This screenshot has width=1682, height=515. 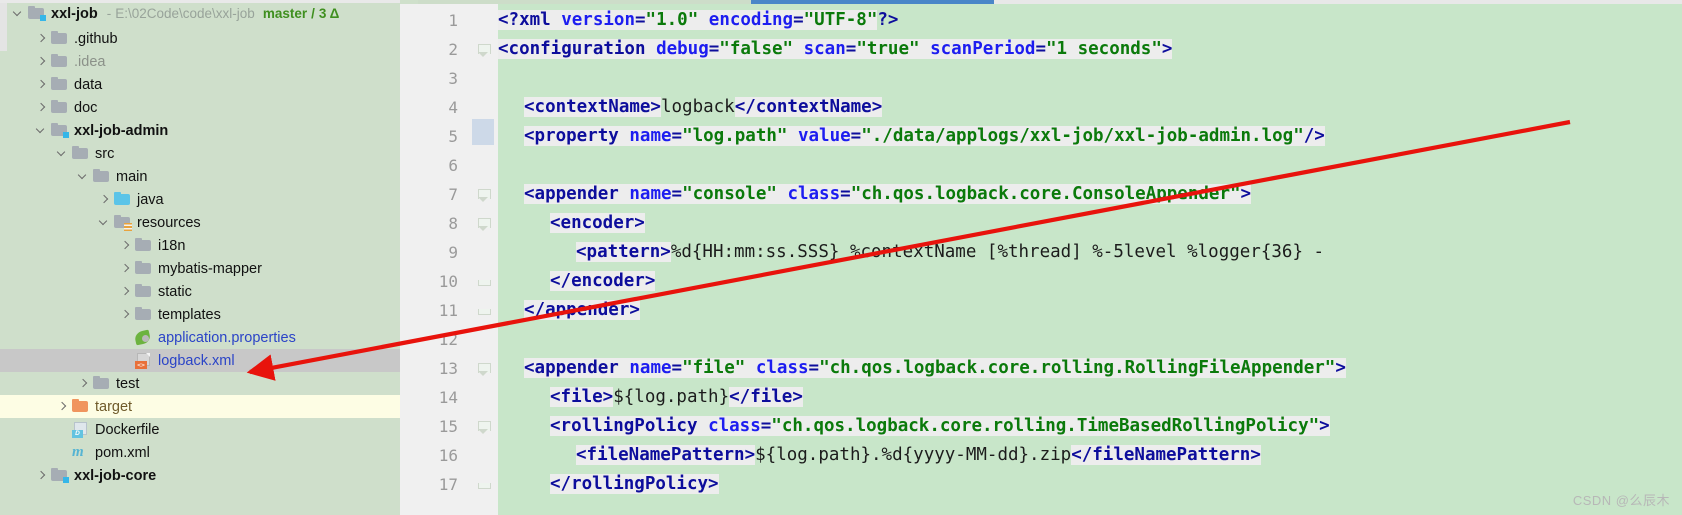 I want to click on tree-item-target: target, so click(x=200, y=406).